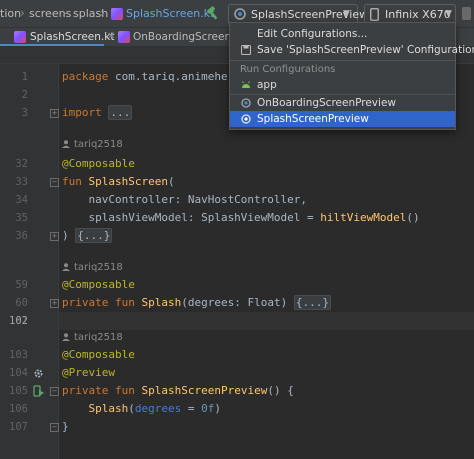  I want to click on line-number: 35, so click(21, 218).